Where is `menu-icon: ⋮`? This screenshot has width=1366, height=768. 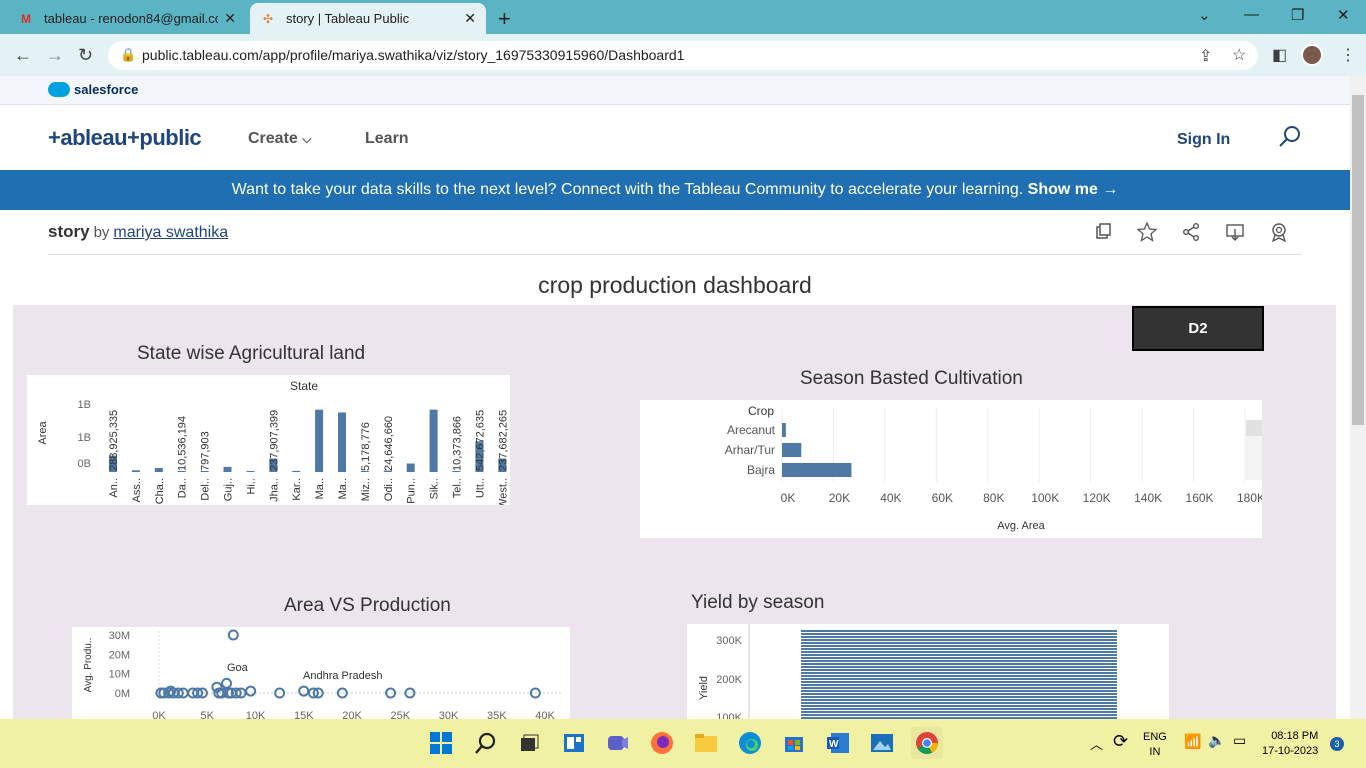
menu-icon: ⋮ is located at coordinates (1348, 55).